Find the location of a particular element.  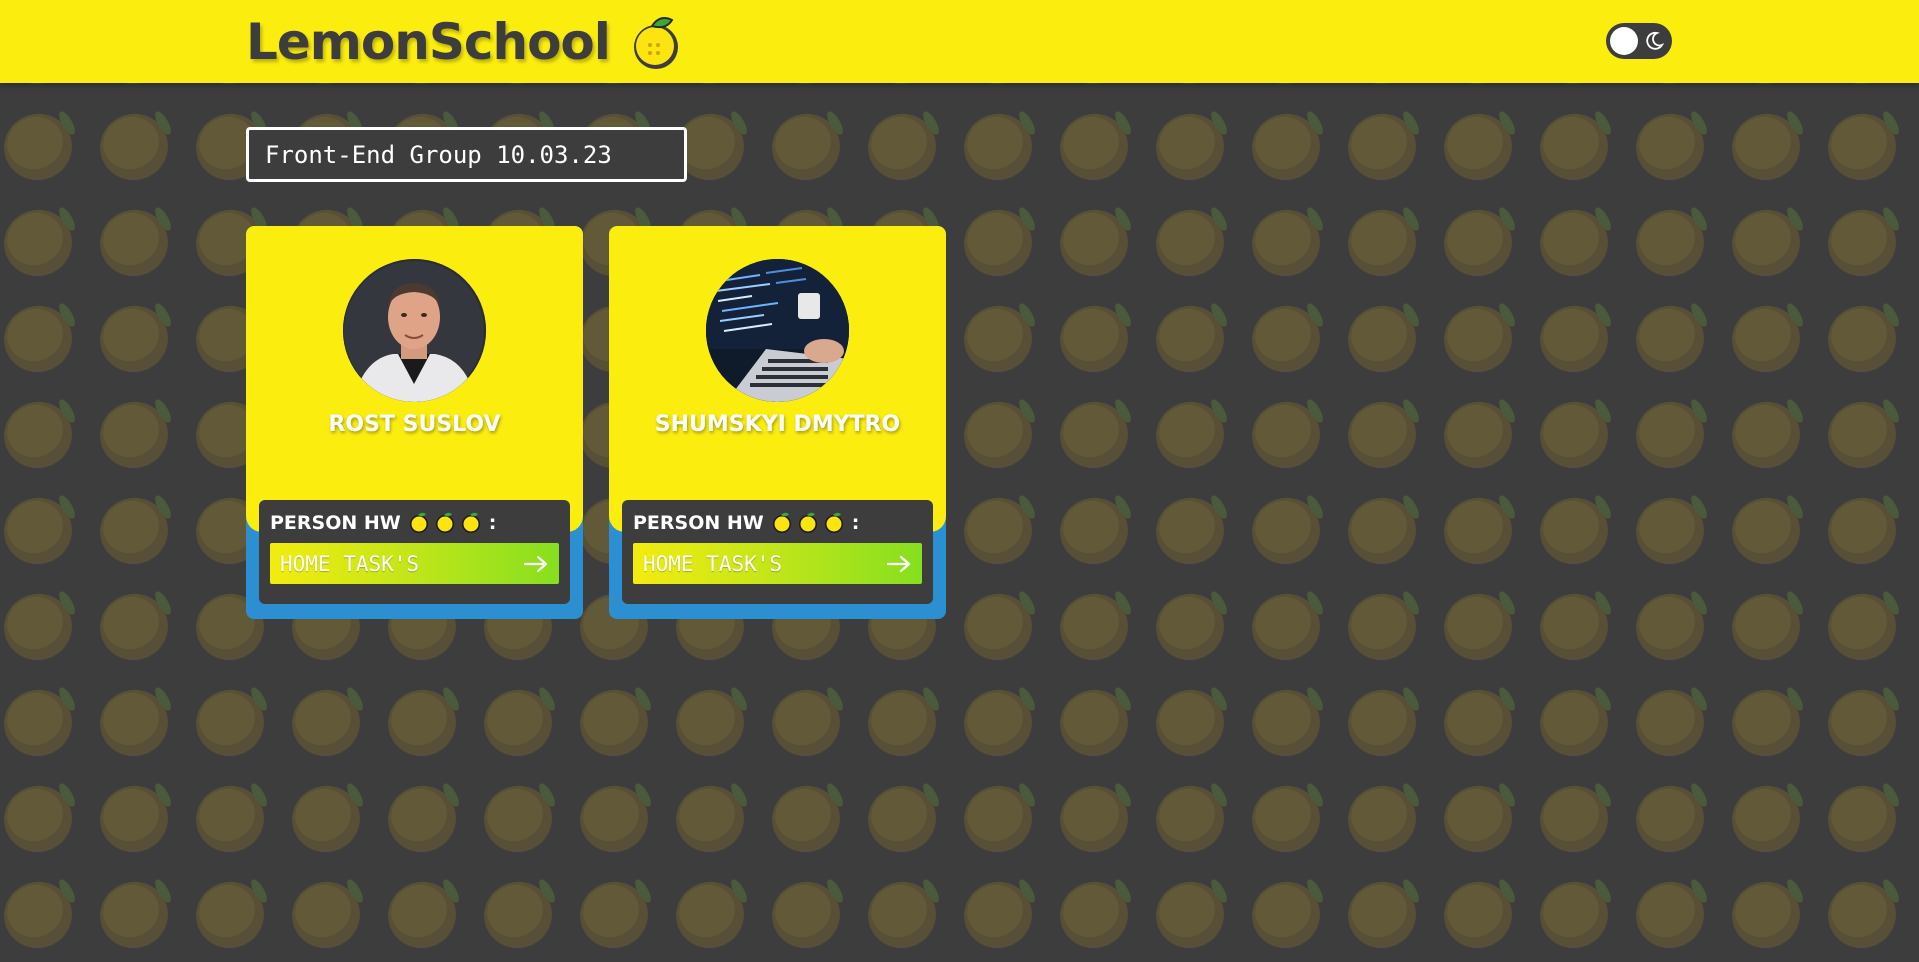

toggle-knob is located at coordinates (1624, 41).